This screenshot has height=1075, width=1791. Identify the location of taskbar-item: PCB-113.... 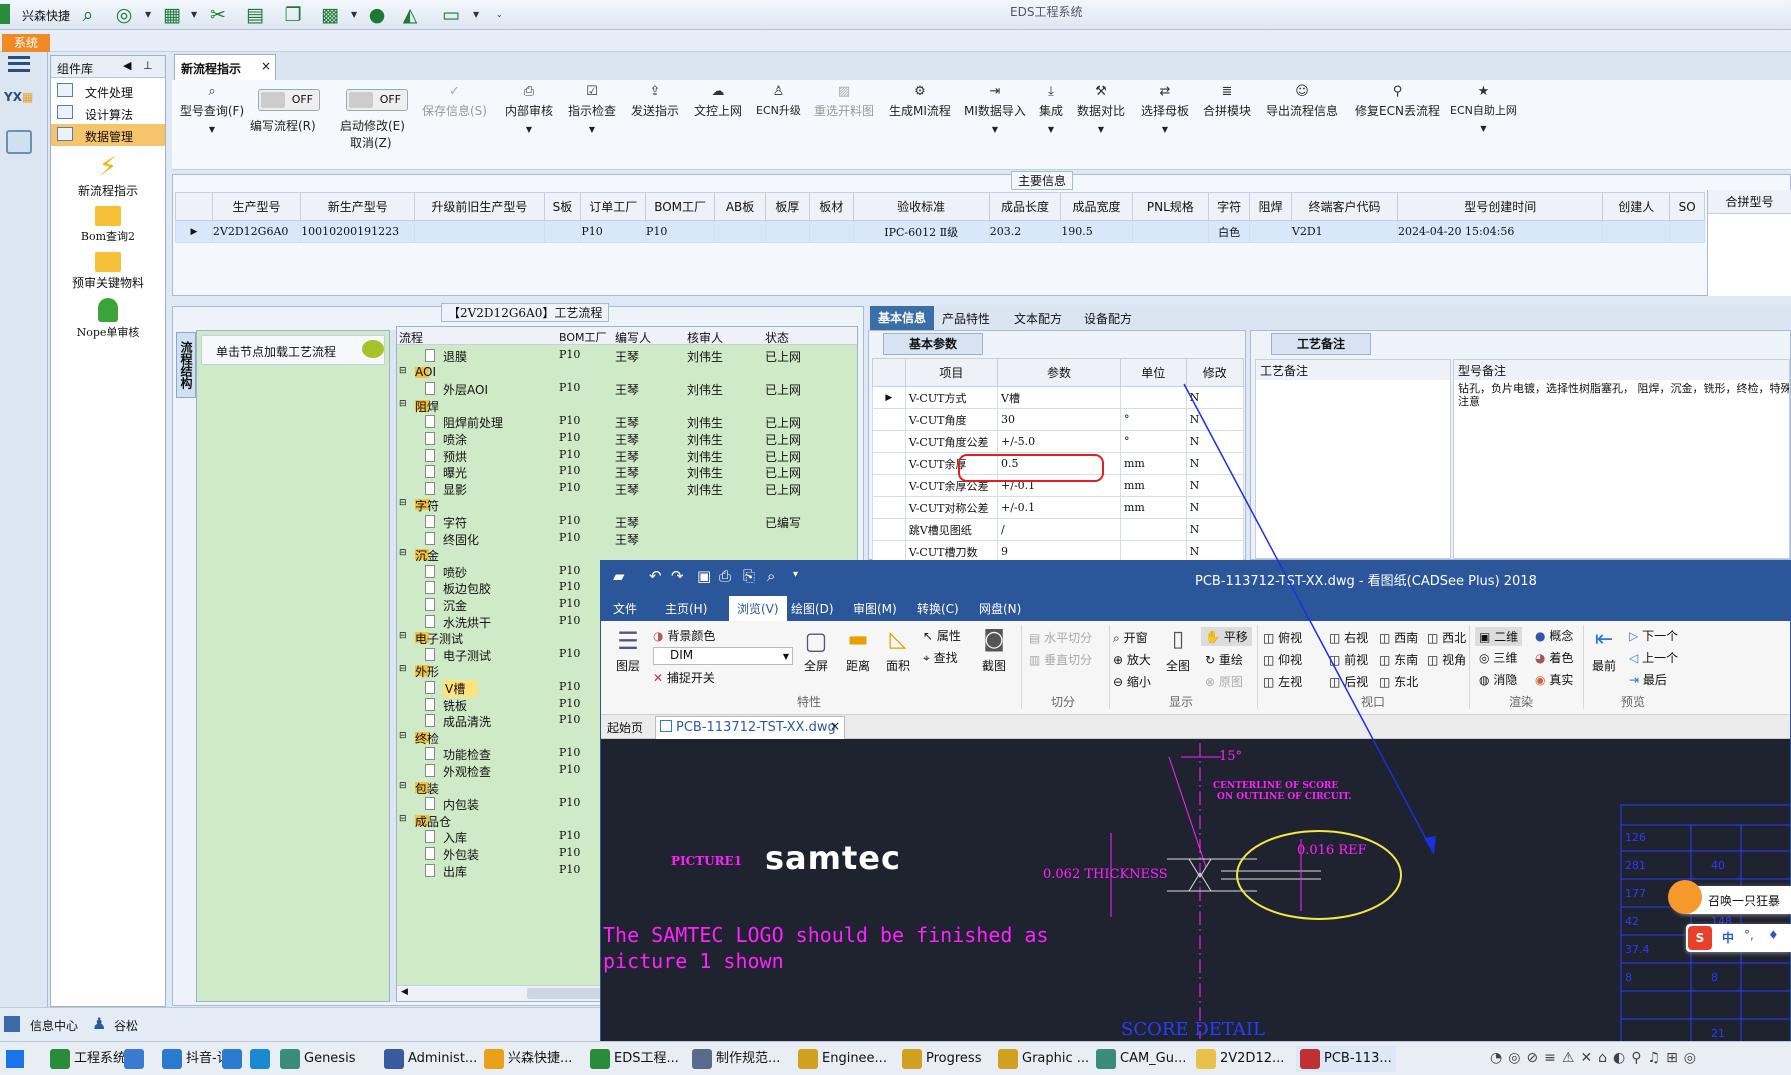
(1346, 1059).